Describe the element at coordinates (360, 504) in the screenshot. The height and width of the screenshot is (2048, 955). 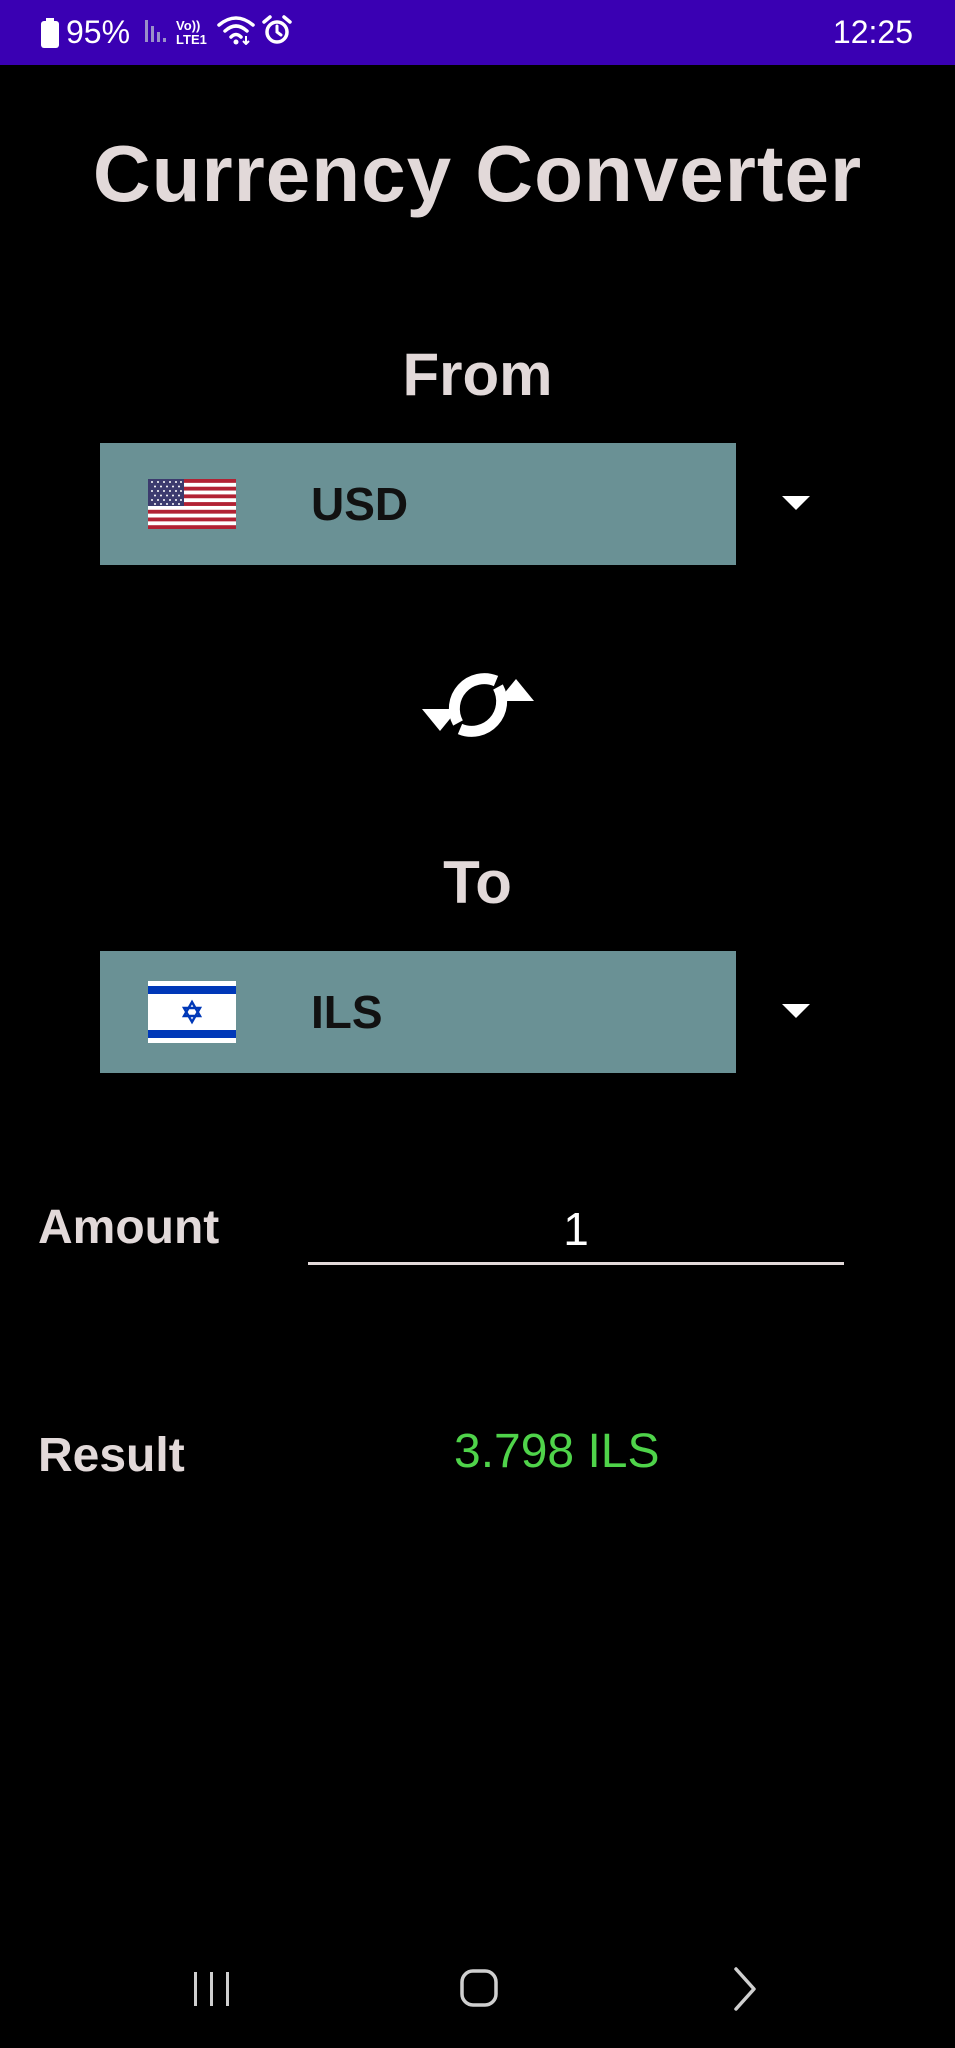
I see `from-currency-code: USD` at that location.